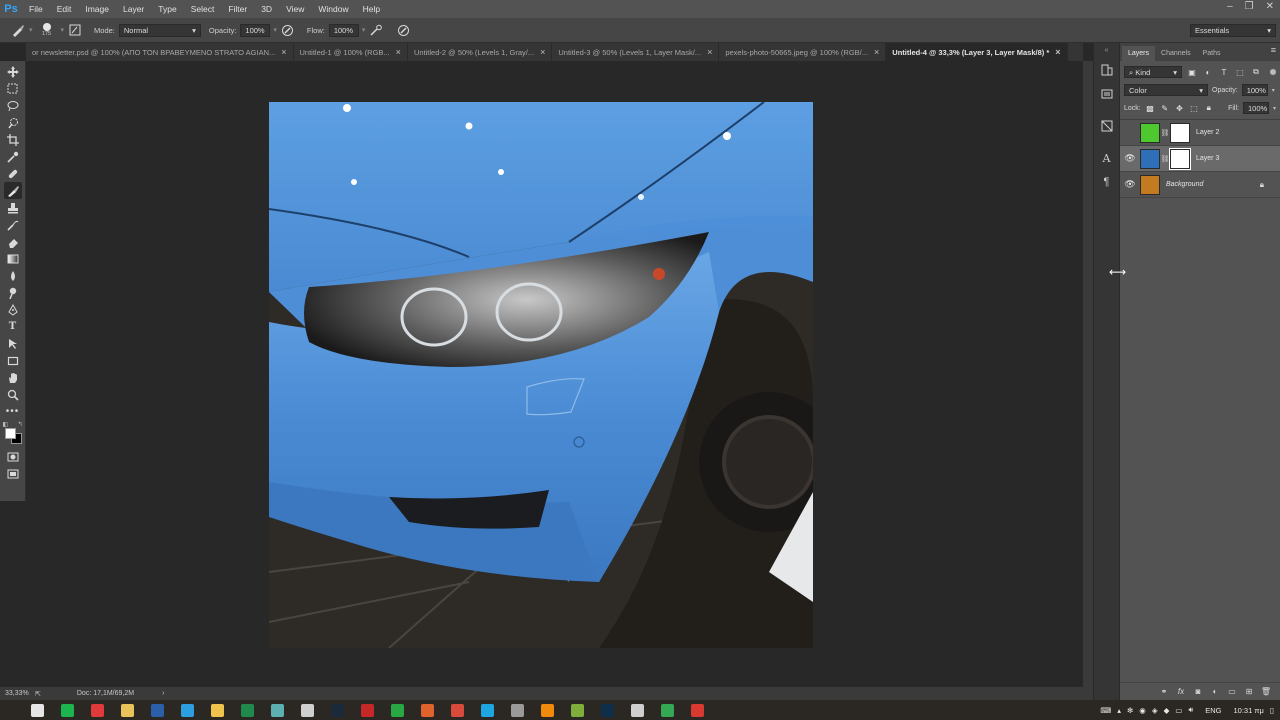 This screenshot has width=1280, height=720. I want to click on taskbar-monitor-button, so click(277, 710).